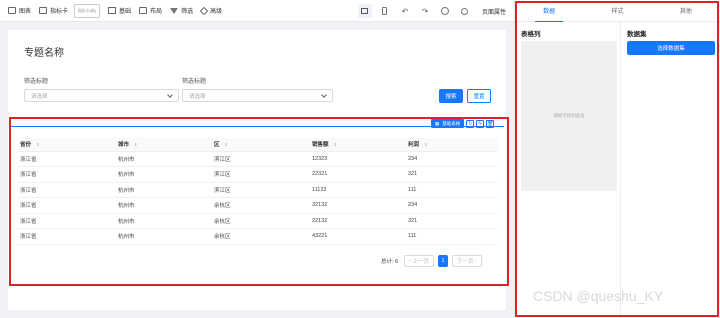  I want to click on desktop-view-button, so click(364, 11).